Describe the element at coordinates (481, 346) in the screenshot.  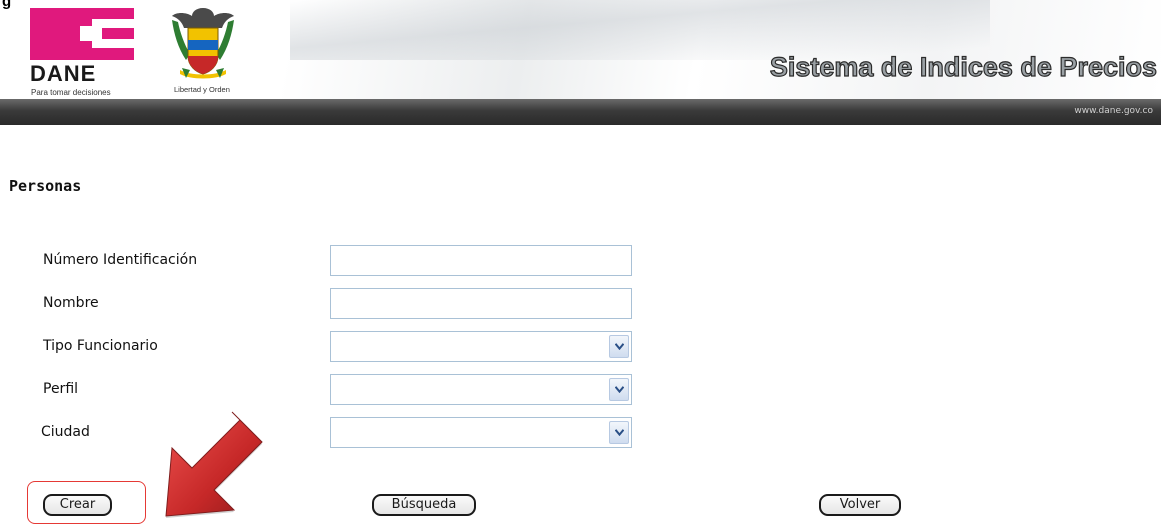
I see `employee-type-select` at that location.